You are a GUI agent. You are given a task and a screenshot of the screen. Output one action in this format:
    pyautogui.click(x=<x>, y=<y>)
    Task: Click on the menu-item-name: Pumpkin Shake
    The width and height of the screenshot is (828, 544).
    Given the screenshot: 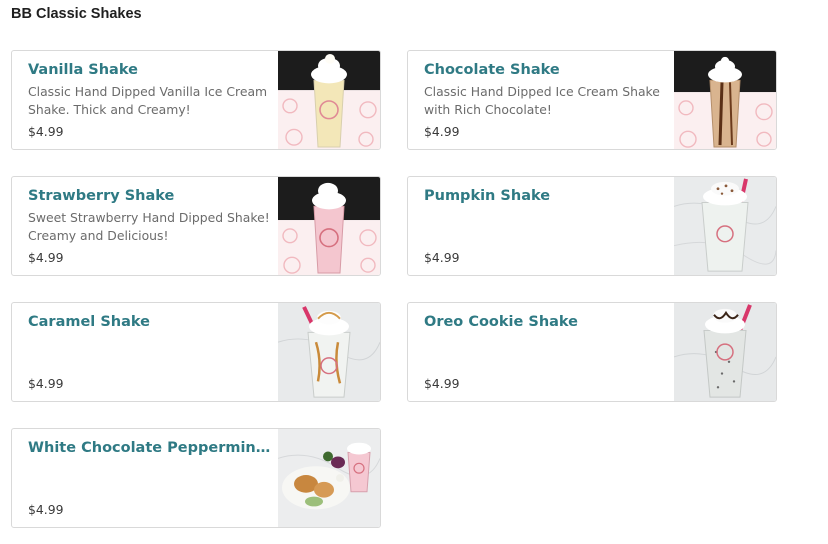 What is the action you would take?
    pyautogui.click(x=487, y=196)
    